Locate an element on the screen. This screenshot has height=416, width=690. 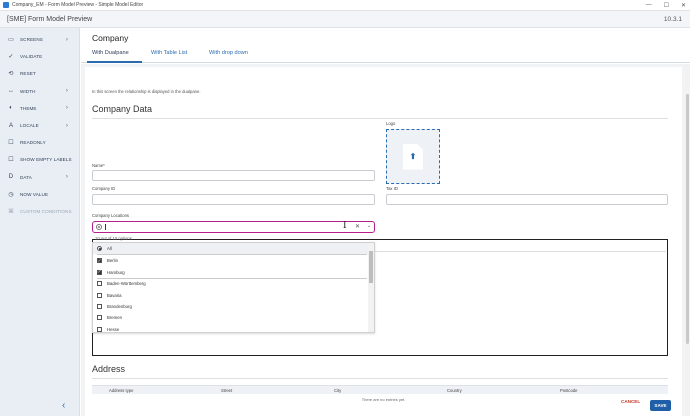
window-controls: — ☐ ✕ is located at coordinates (666, 5).